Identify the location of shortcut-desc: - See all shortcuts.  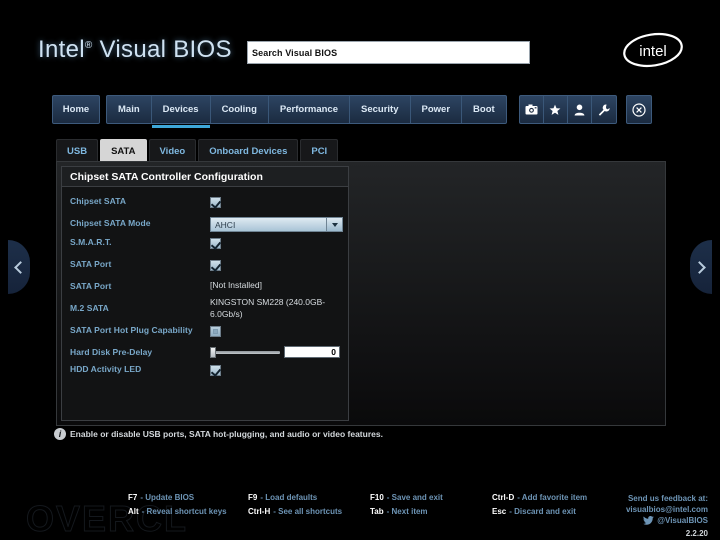
(308, 511).